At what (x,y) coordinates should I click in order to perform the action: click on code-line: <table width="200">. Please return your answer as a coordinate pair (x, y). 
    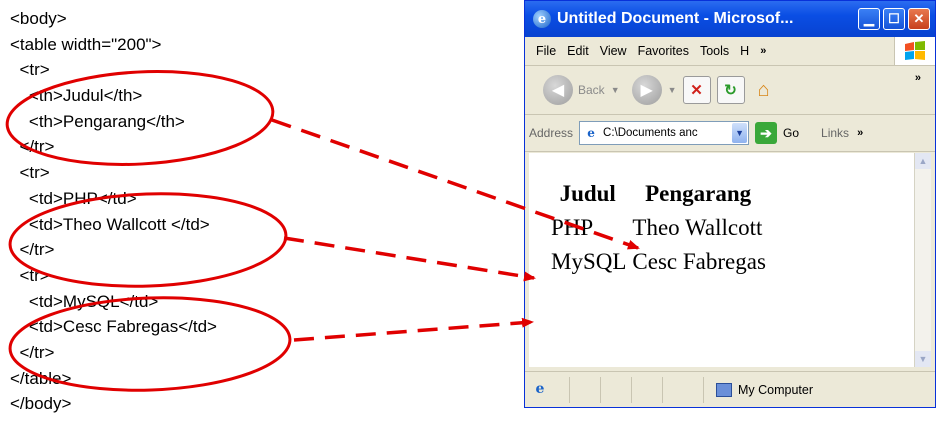
    Looking at the image, I should click on (86, 44).